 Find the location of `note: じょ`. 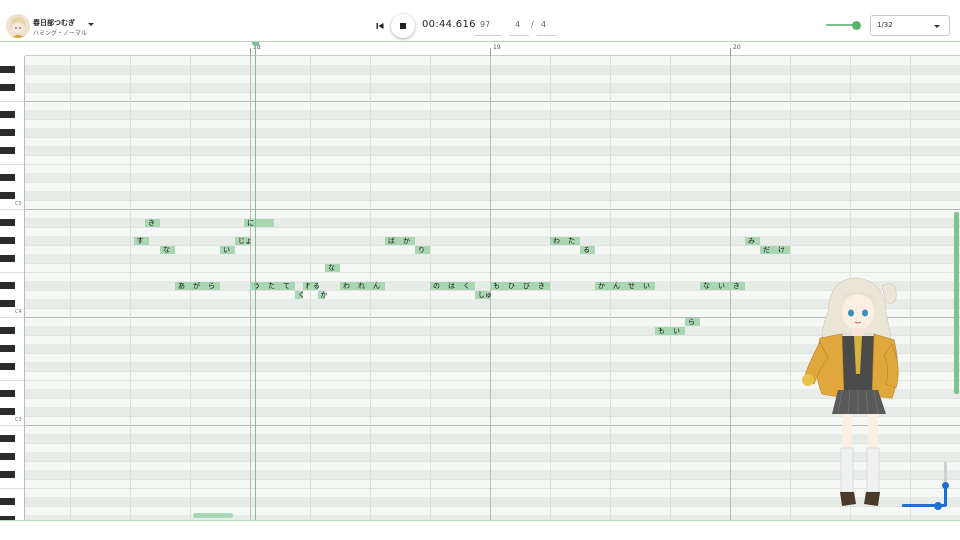

note: じょ is located at coordinates (243, 240).